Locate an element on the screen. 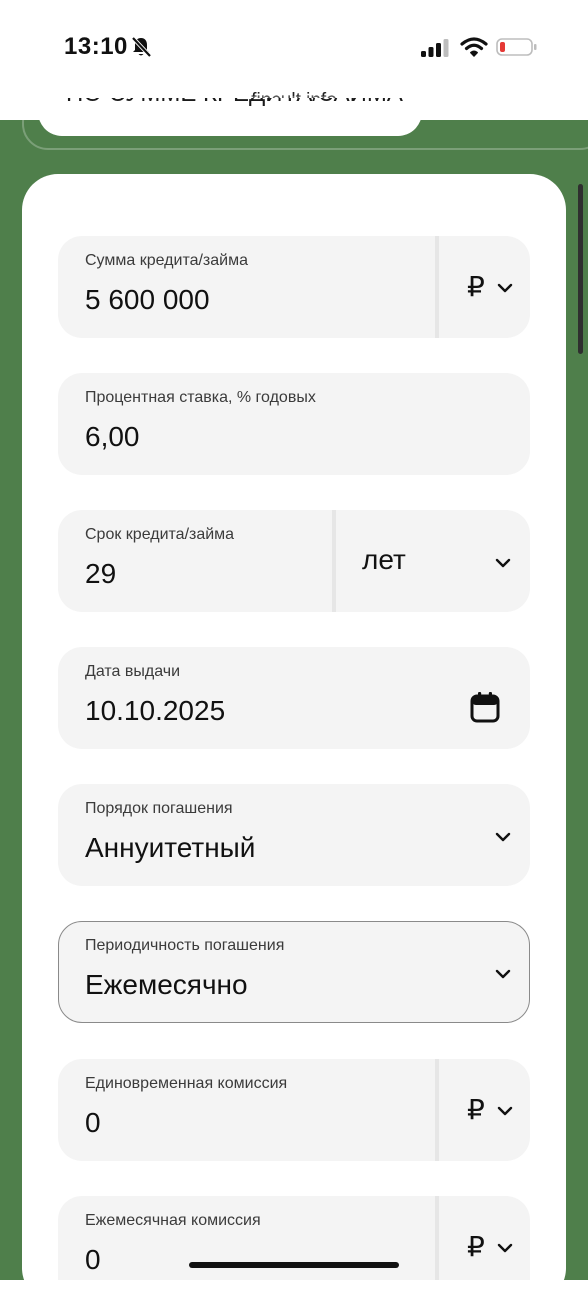 The image size is (588, 1304). loan-term-unit-select: лет is located at coordinates (433, 561).